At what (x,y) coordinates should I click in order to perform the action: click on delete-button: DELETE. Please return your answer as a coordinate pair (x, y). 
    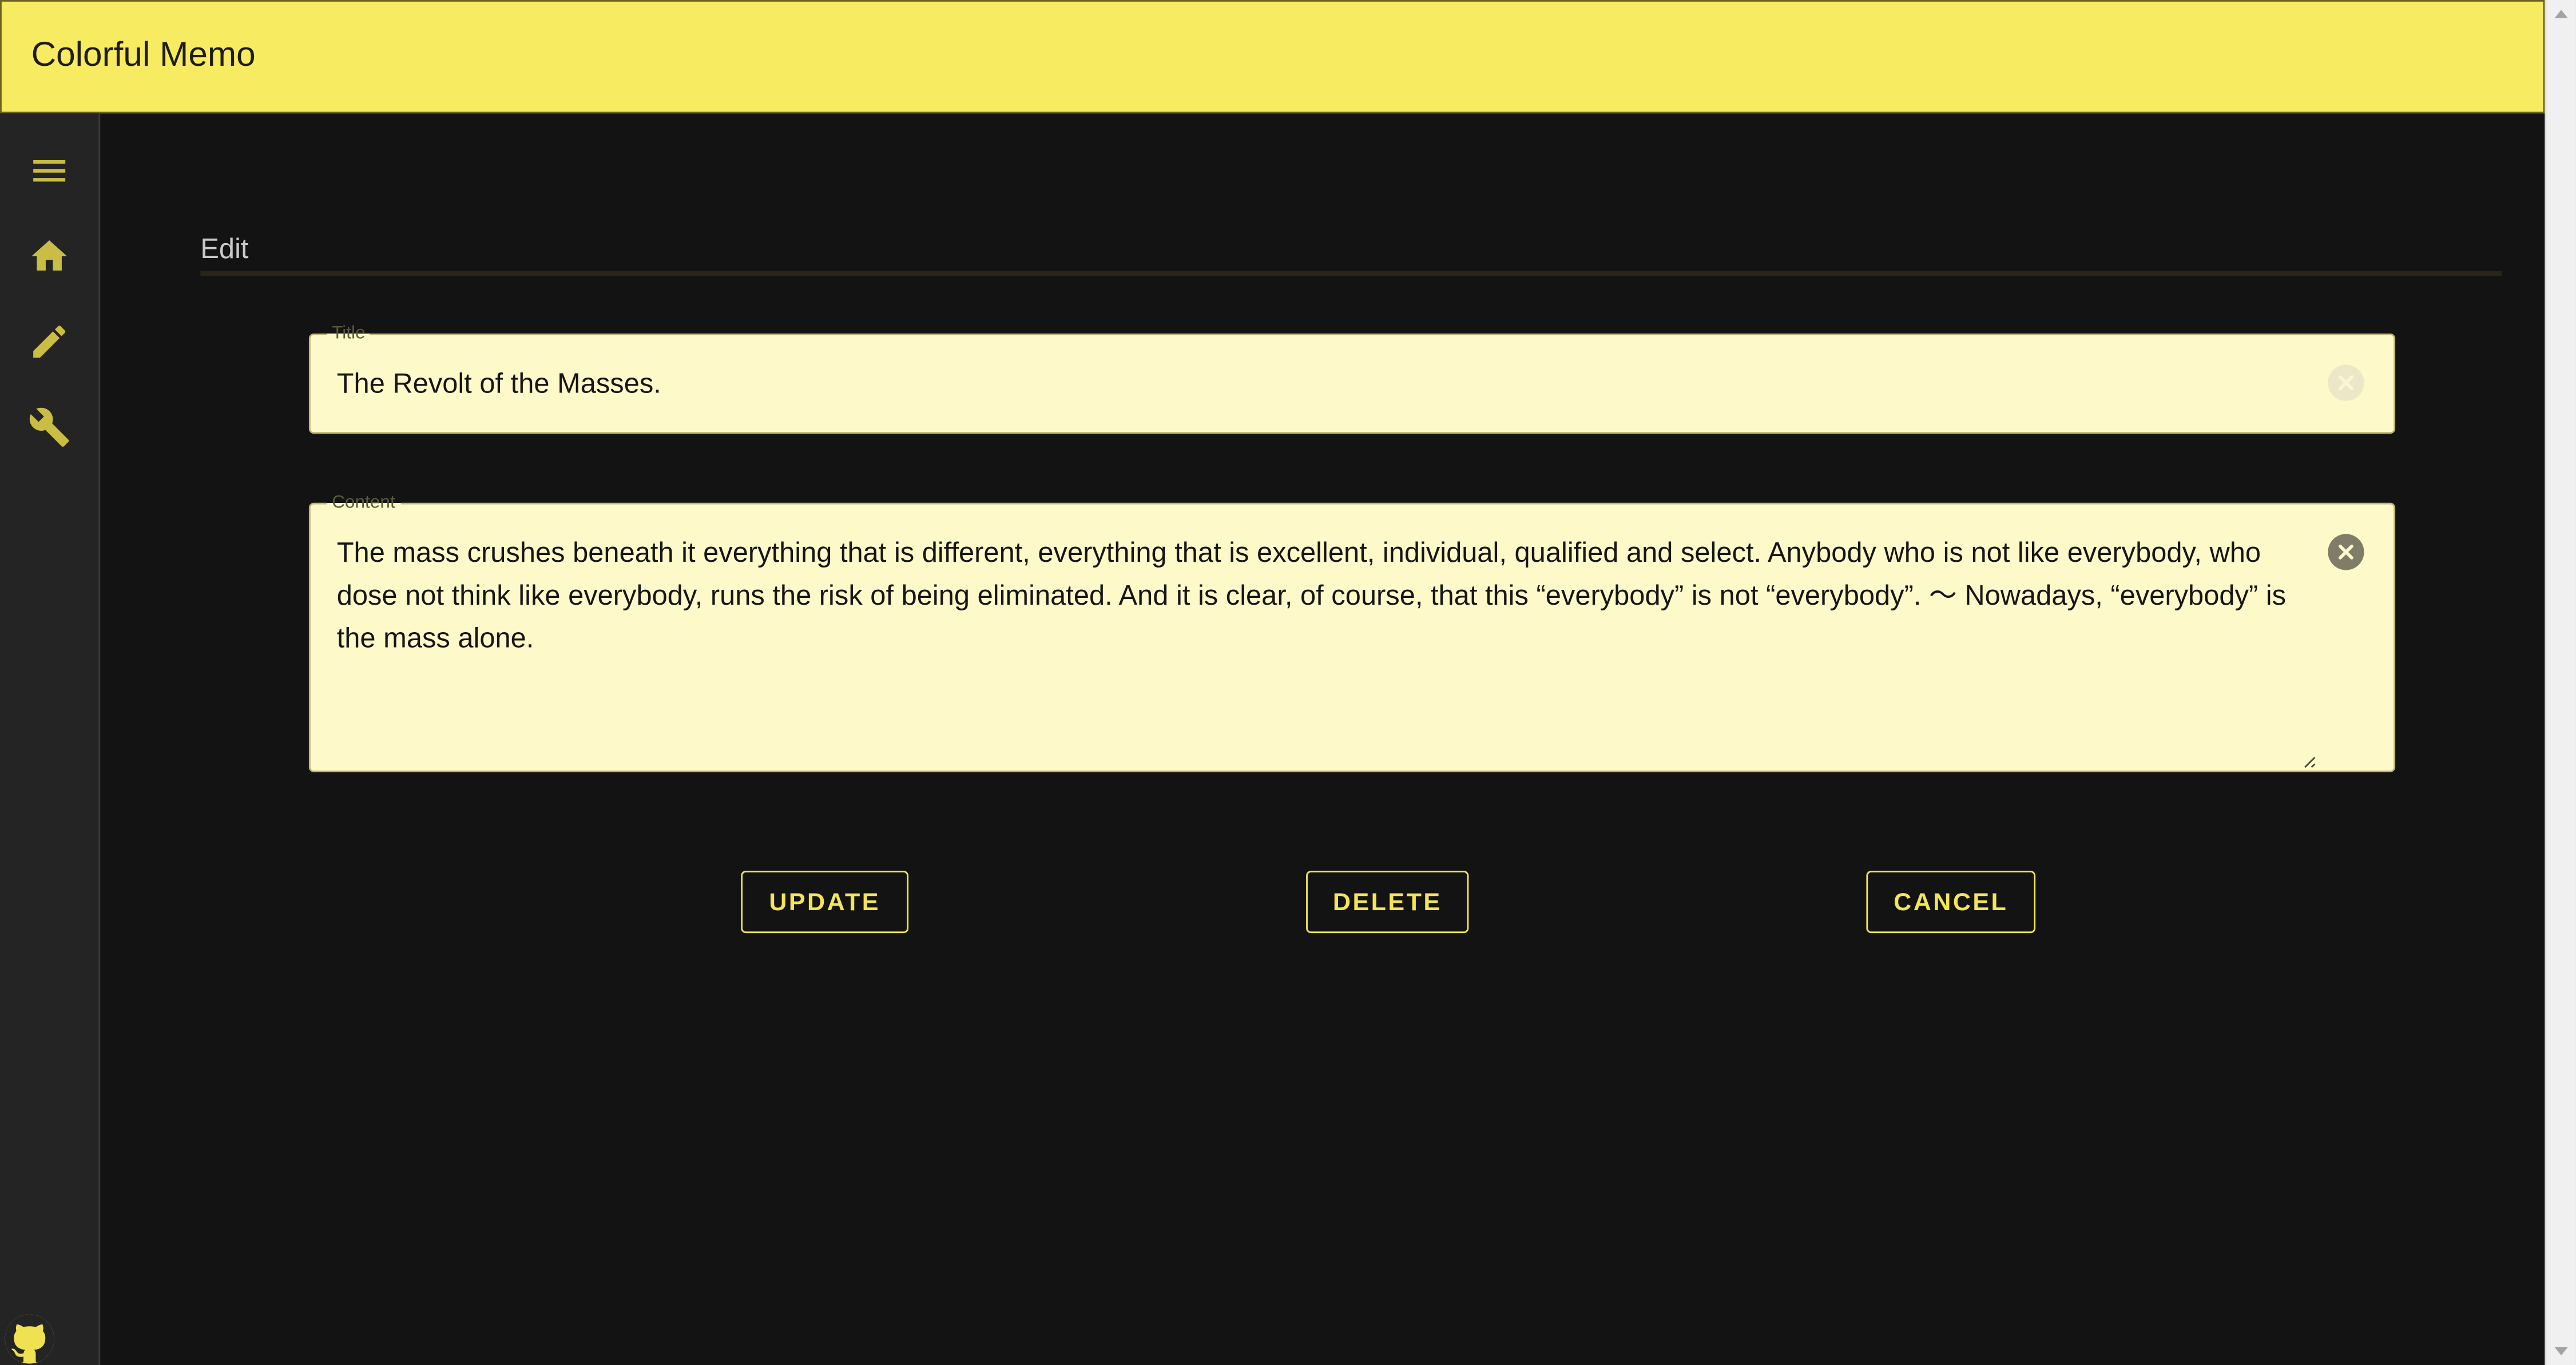
    Looking at the image, I should click on (1387, 903).